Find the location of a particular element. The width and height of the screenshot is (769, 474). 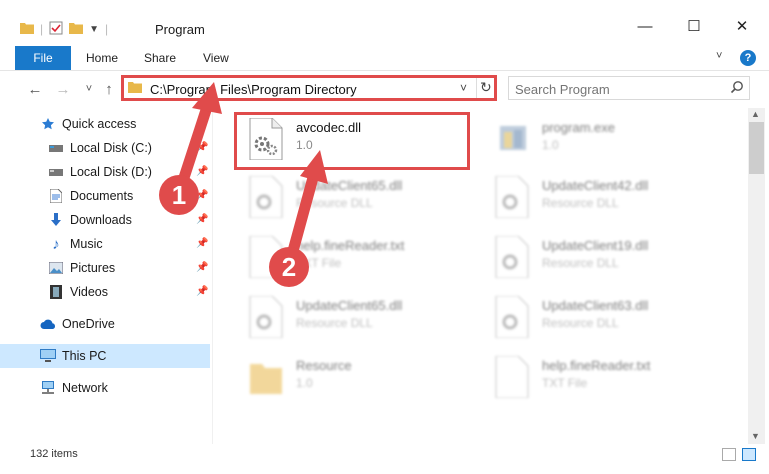

arrow-to-address-bar is located at coordinates (198, 139).